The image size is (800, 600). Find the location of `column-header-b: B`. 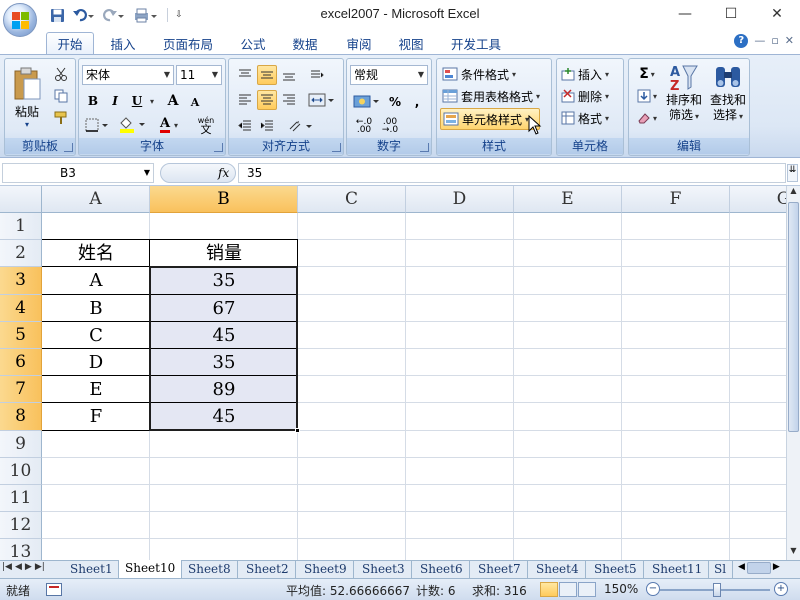

column-header-b: B is located at coordinates (224, 199).